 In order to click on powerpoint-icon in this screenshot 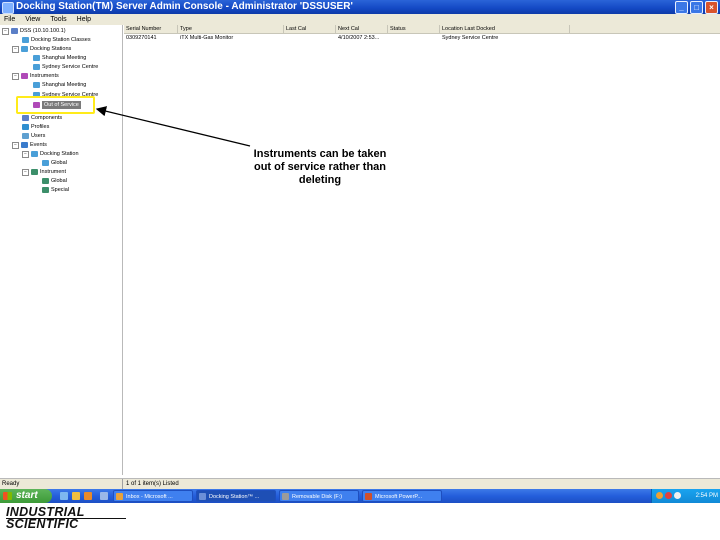, I will do `click(368, 496)`.